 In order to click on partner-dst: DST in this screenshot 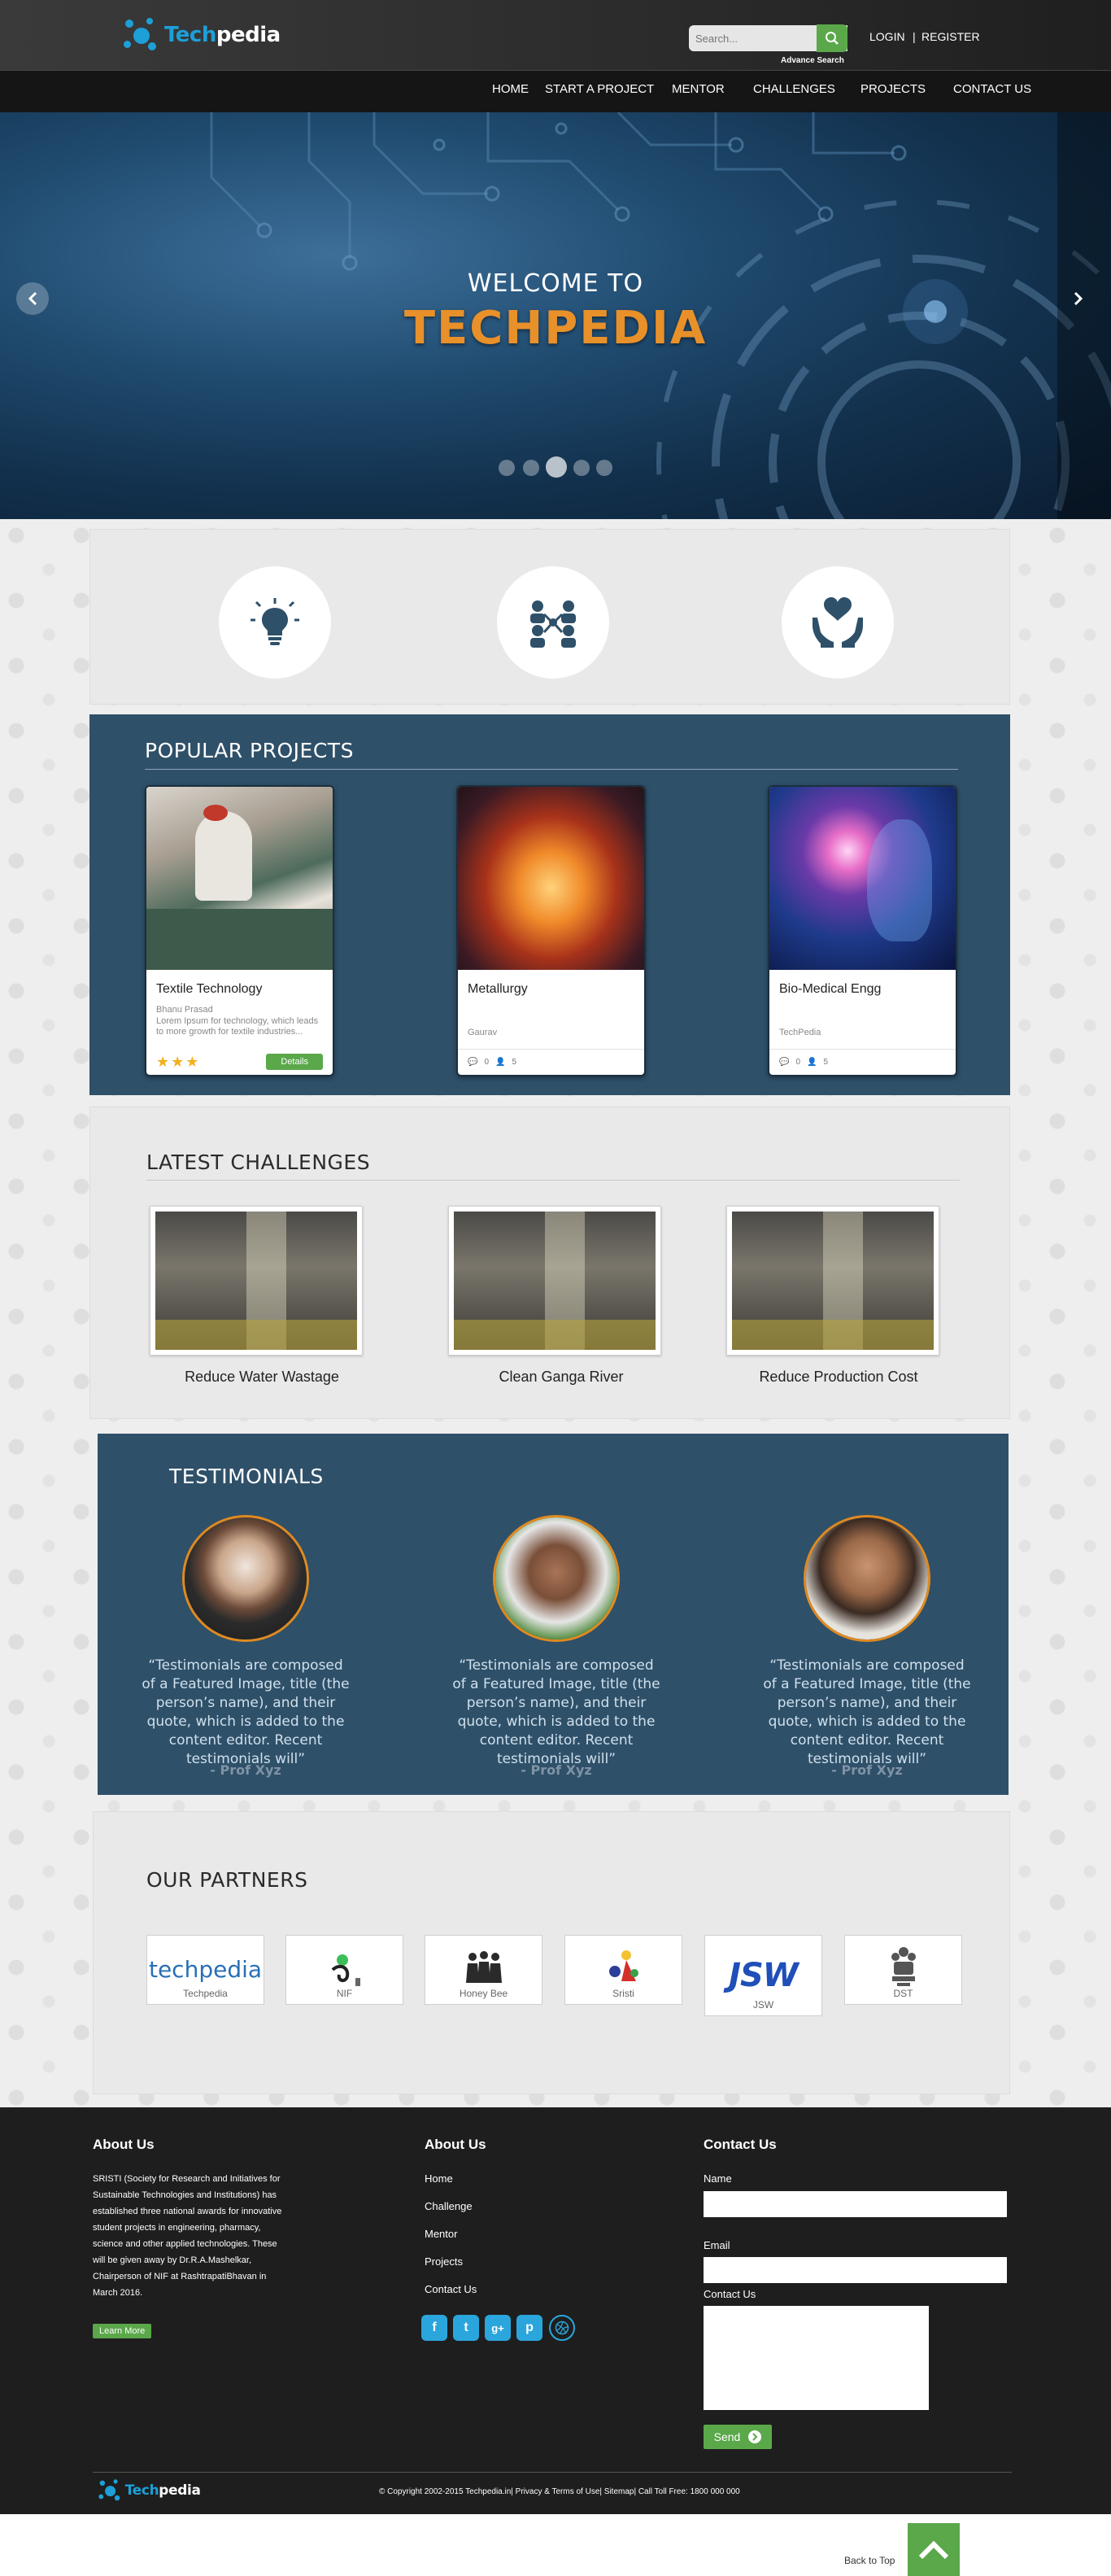, I will do `click(903, 1970)`.